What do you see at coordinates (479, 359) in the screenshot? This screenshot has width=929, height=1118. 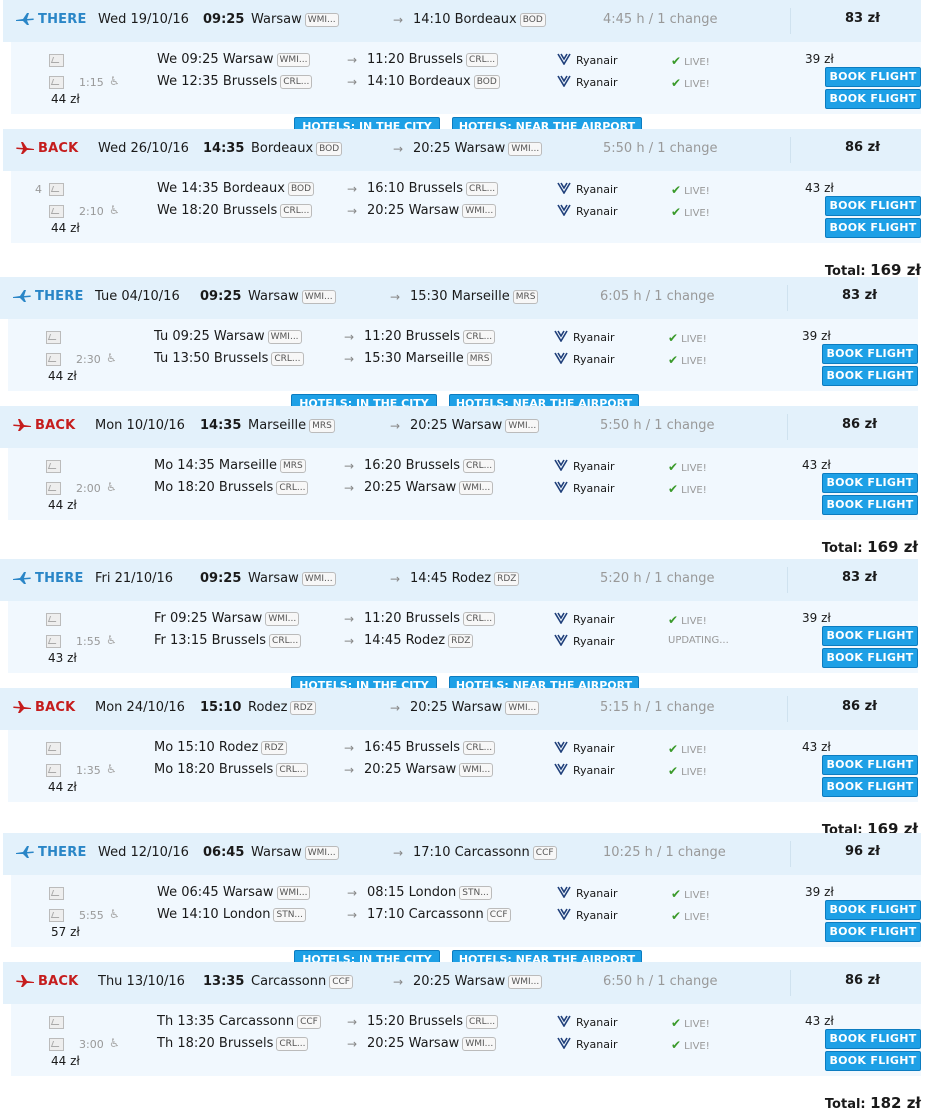 I see `airport-code: MRS` at bounding box center [479, 359].